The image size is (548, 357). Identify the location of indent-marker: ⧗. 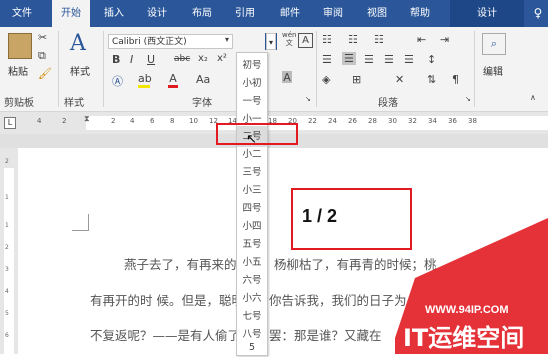
(87, 119).